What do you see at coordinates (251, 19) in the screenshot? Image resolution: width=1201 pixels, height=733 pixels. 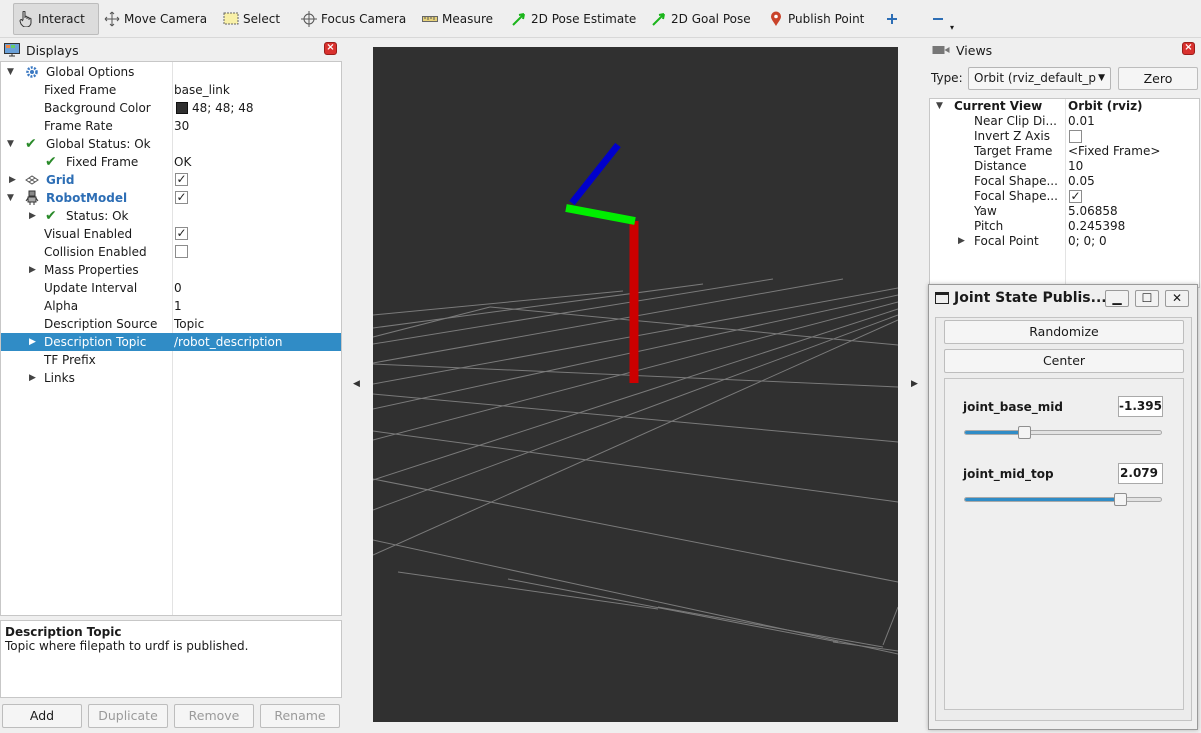 I see `select-tool: Select` at bounding box center [251, 19].